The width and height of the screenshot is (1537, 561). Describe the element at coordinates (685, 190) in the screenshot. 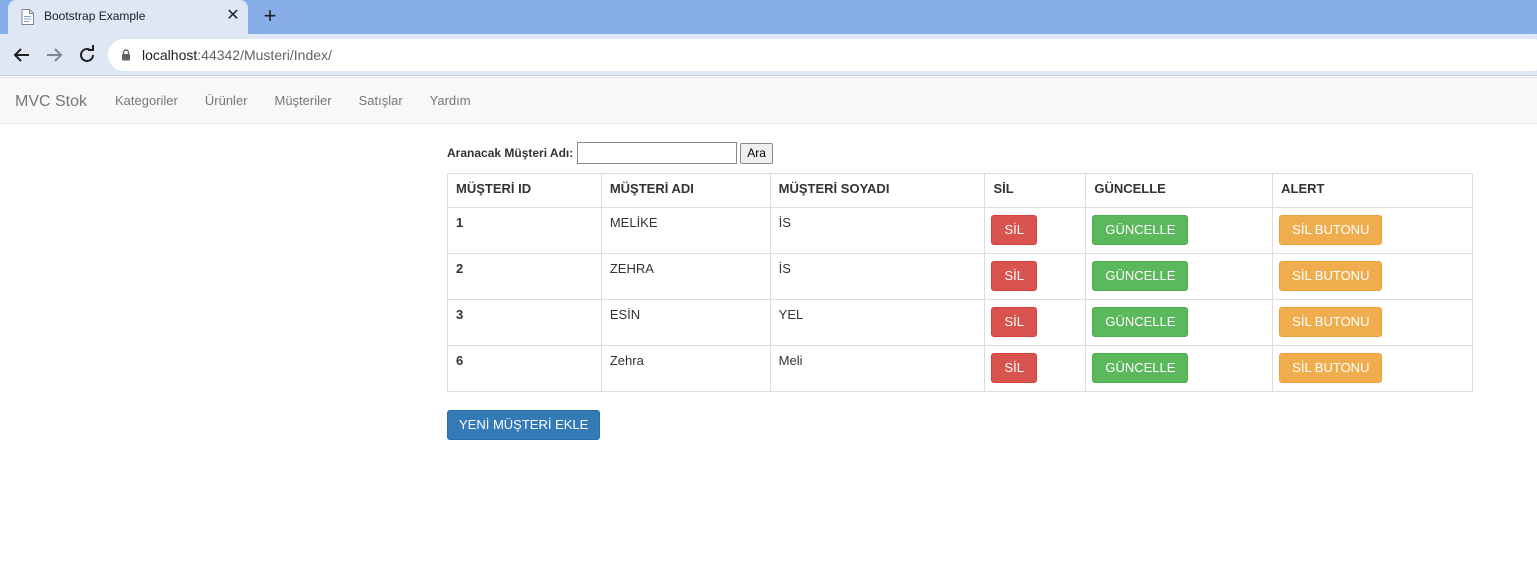

I see `header-customer-name: MÜŞTERİ ADI` at that location.